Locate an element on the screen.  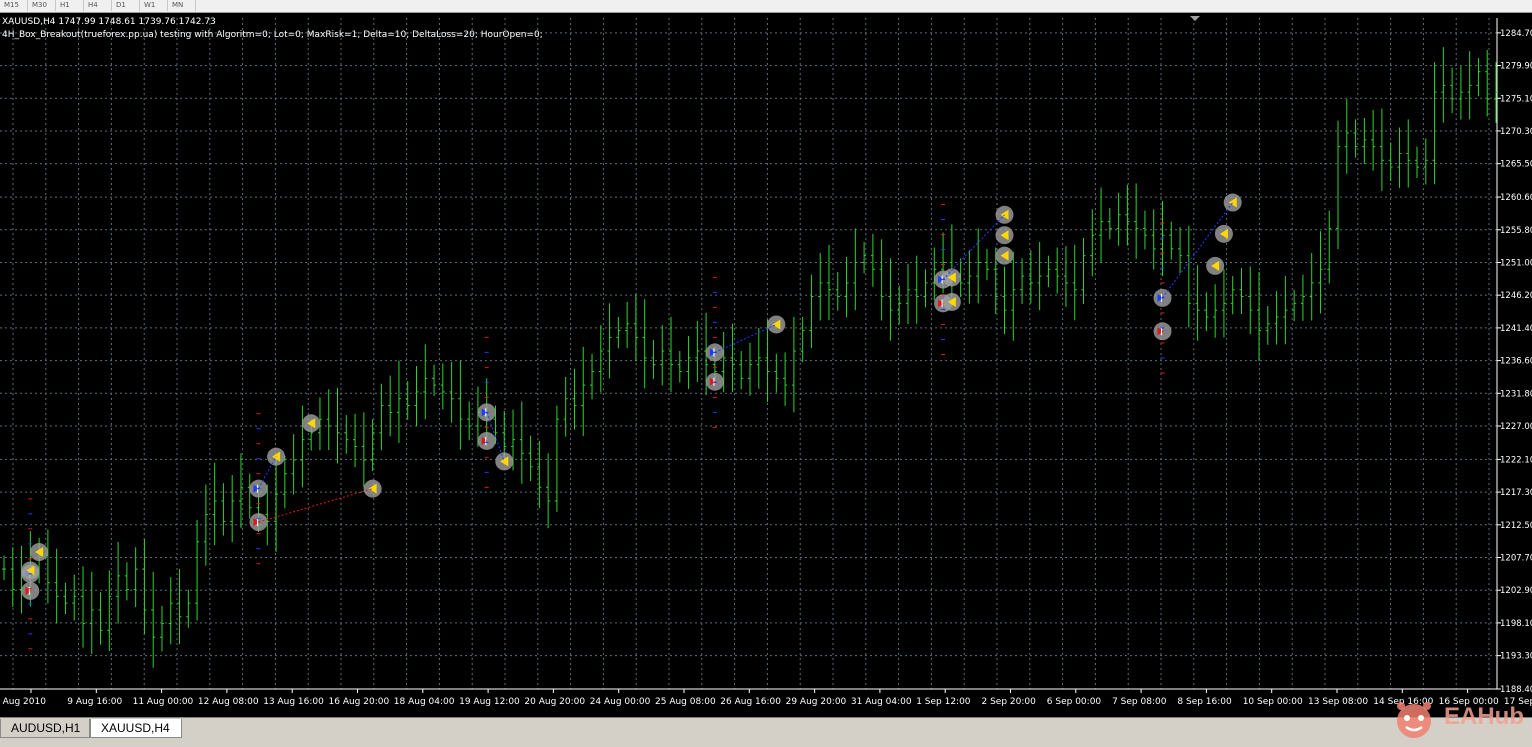
chart-shift-icon is located at coordinates (1195, 18).